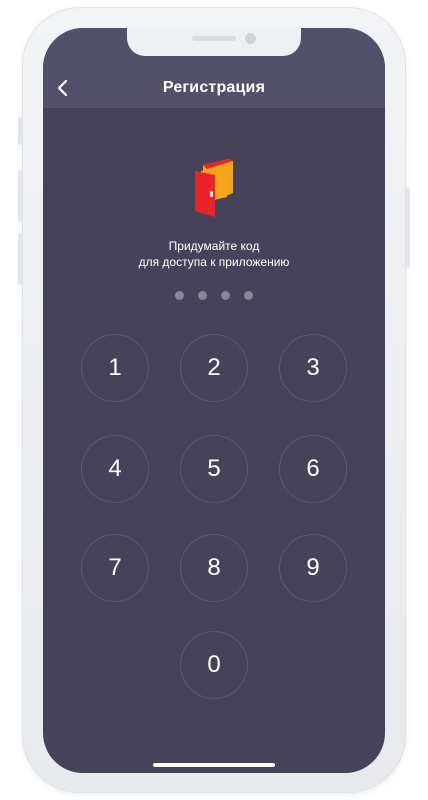  What do you see at coordinates (313, 469) in the screenshot?
I see `key-6: 6` at bounding box center [313, 469].